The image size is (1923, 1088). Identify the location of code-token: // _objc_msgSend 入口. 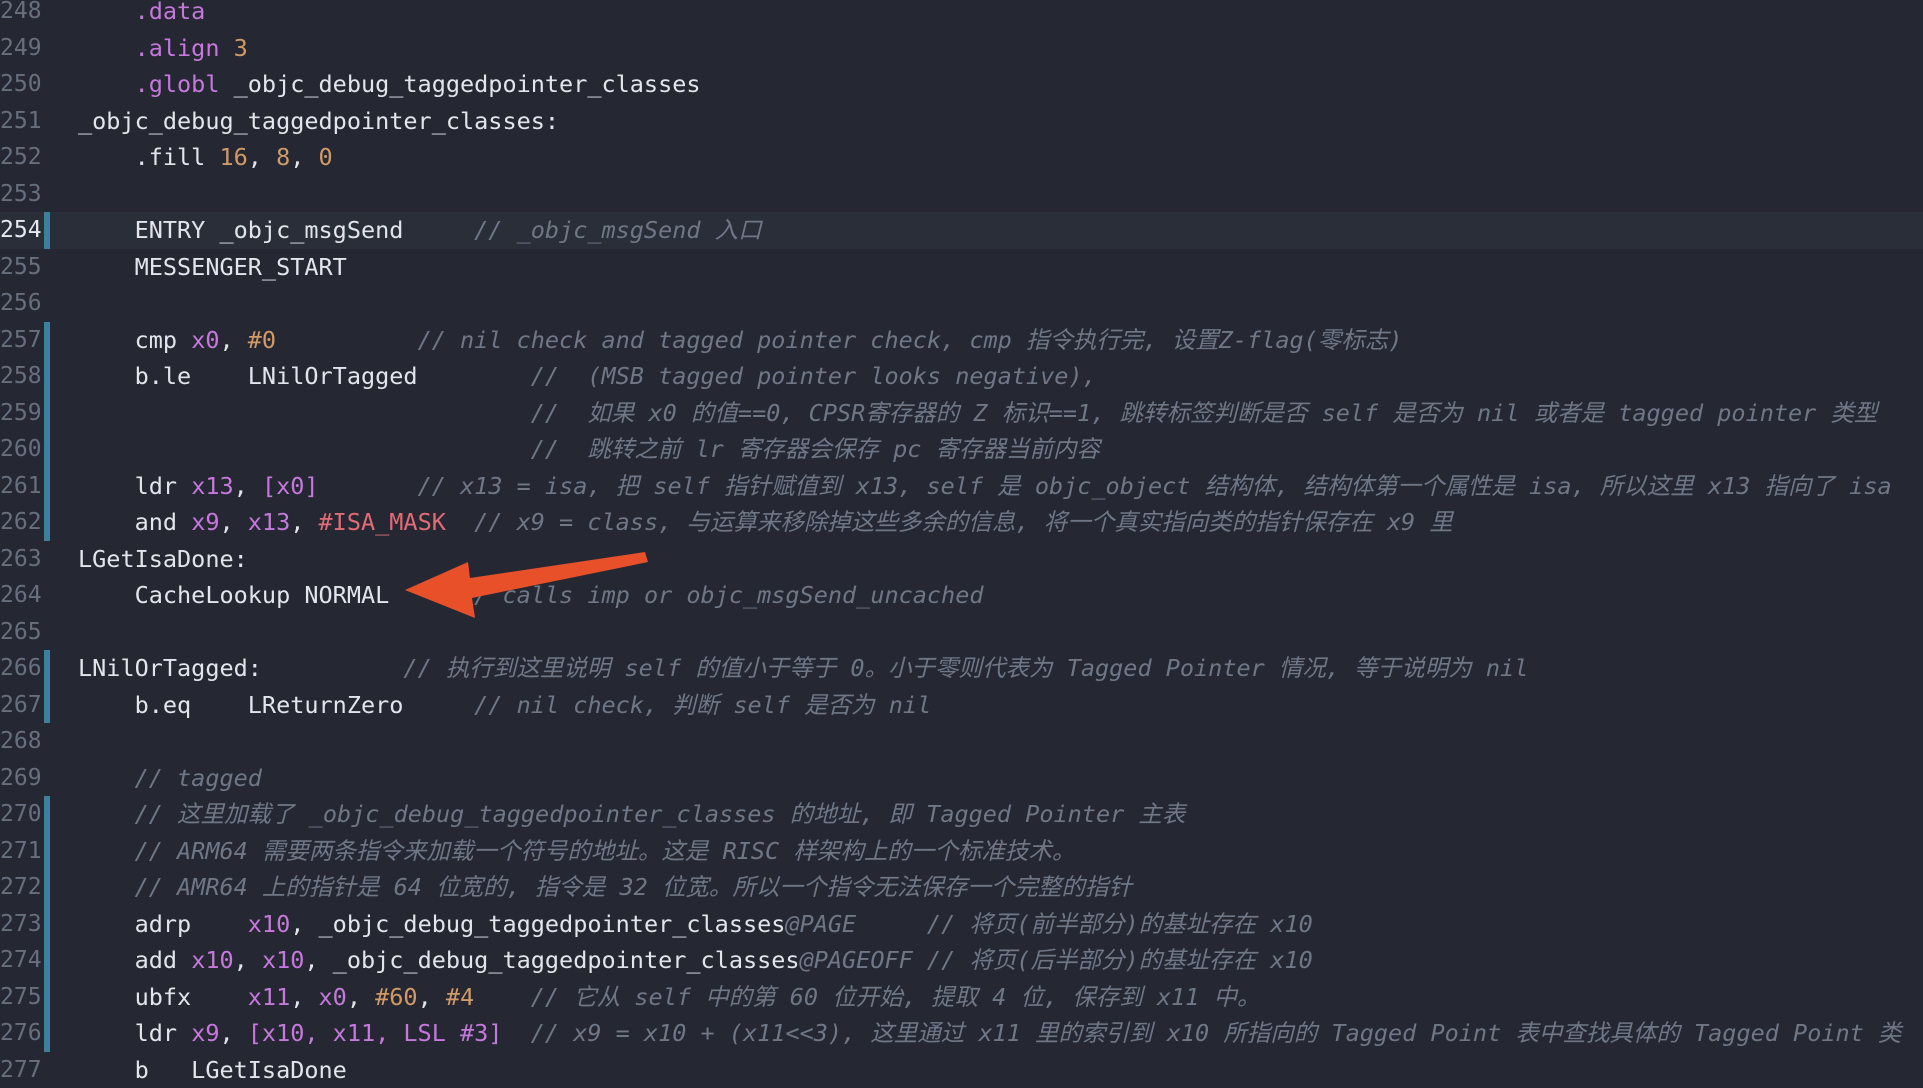
(618, 230).